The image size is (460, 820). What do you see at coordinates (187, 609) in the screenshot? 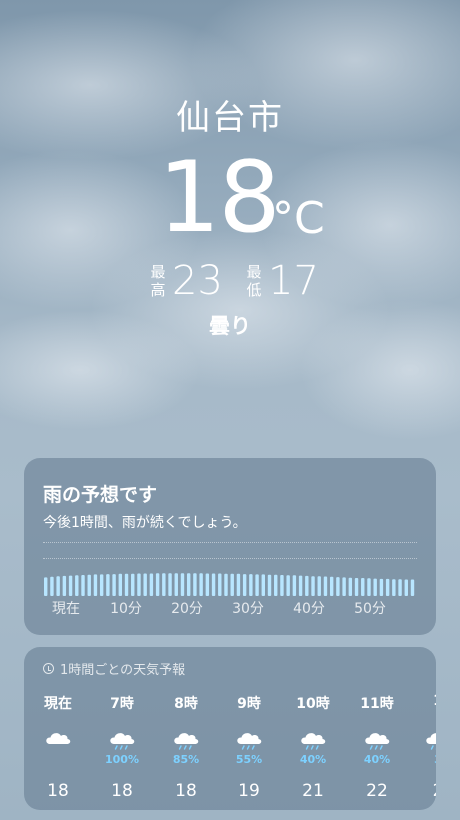
I see `rain-axis-label: 20分` at bounding box center [187, 609].